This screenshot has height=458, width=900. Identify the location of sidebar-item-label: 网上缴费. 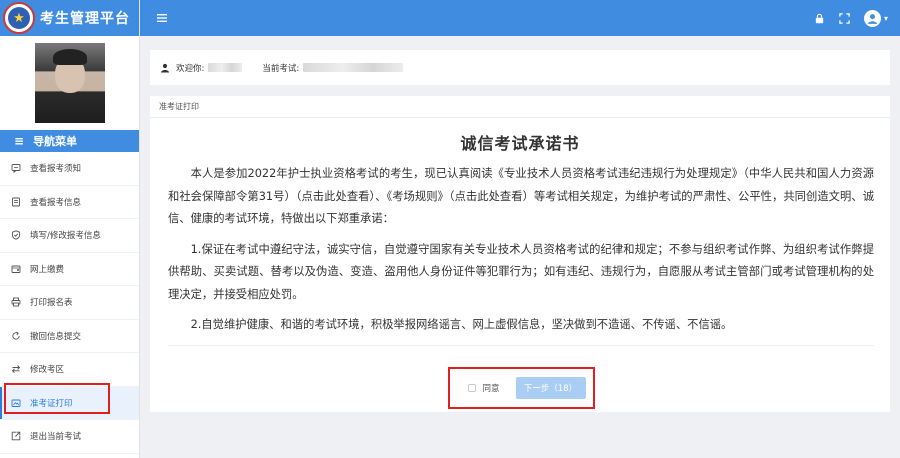
(47, 269).